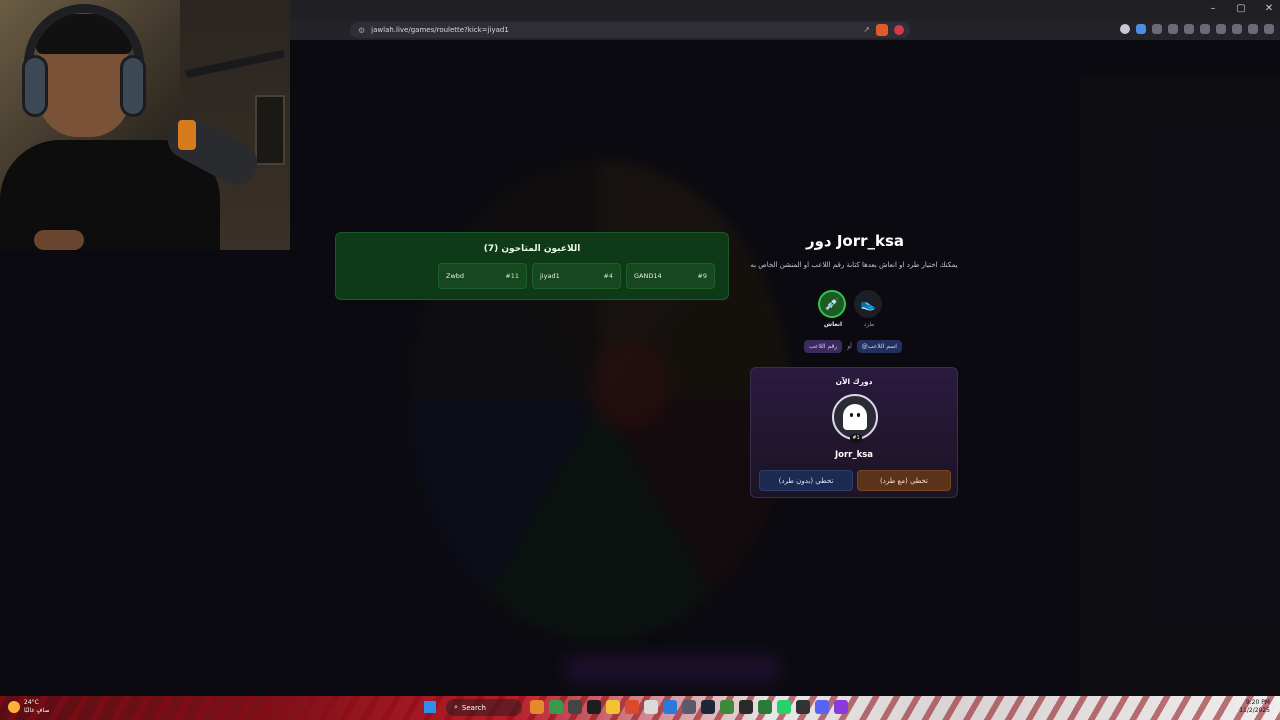  I want to click on syringe-icon: 💉, so click(832, 304).